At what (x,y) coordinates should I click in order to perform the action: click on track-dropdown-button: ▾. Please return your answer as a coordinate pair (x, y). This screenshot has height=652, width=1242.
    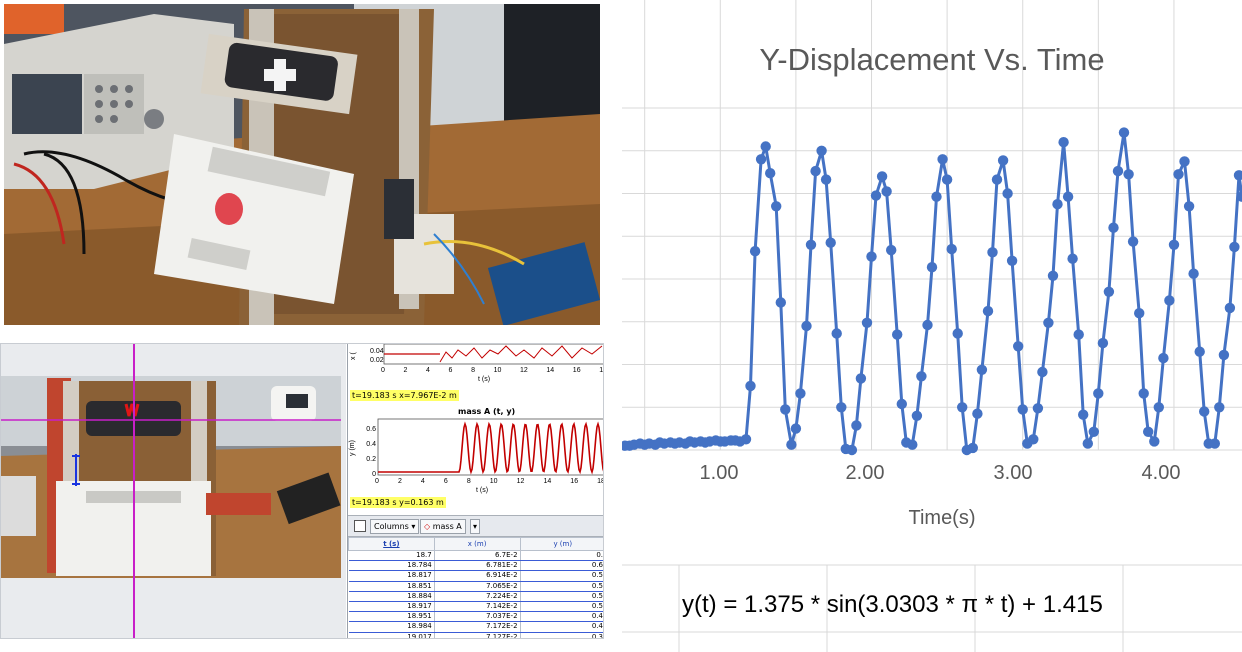
    Looking at the image, I should click on (475, 526).